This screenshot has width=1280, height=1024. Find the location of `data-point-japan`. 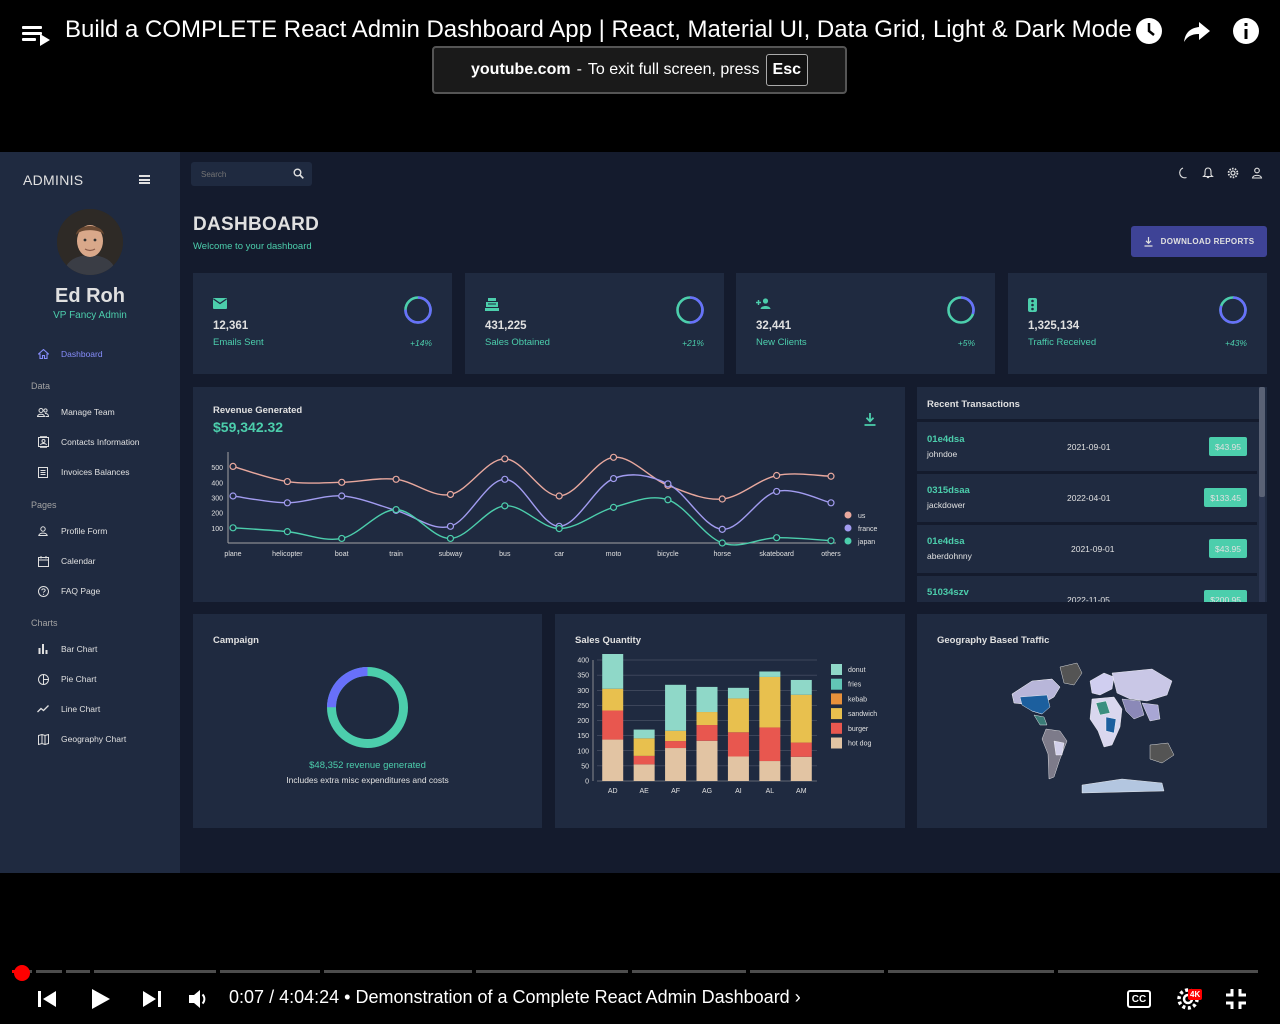

data-point-japan is located at coordinates (668, 500).